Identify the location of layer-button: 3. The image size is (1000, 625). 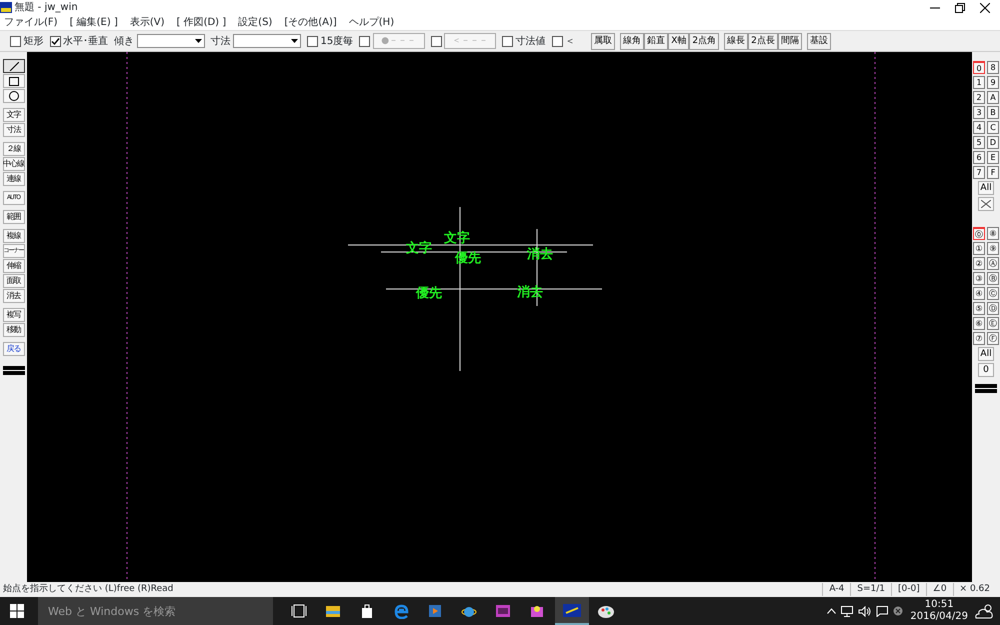
(979, 112).